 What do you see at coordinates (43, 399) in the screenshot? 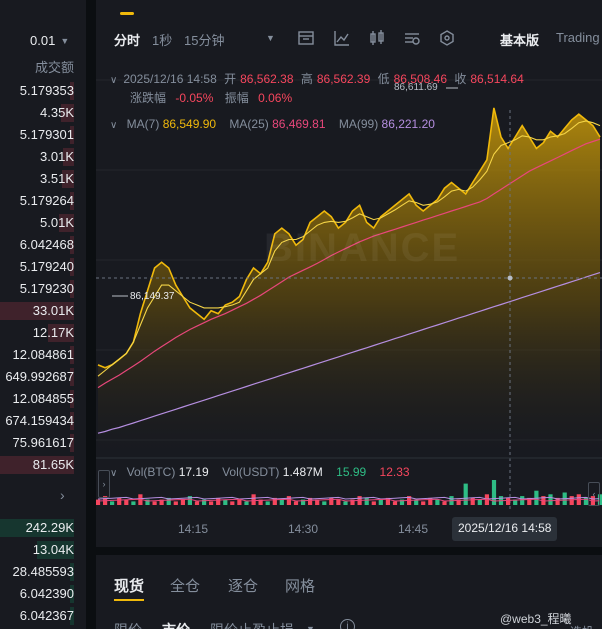
I see `ask-row: 12.084855` at bounding box center [43, 399].